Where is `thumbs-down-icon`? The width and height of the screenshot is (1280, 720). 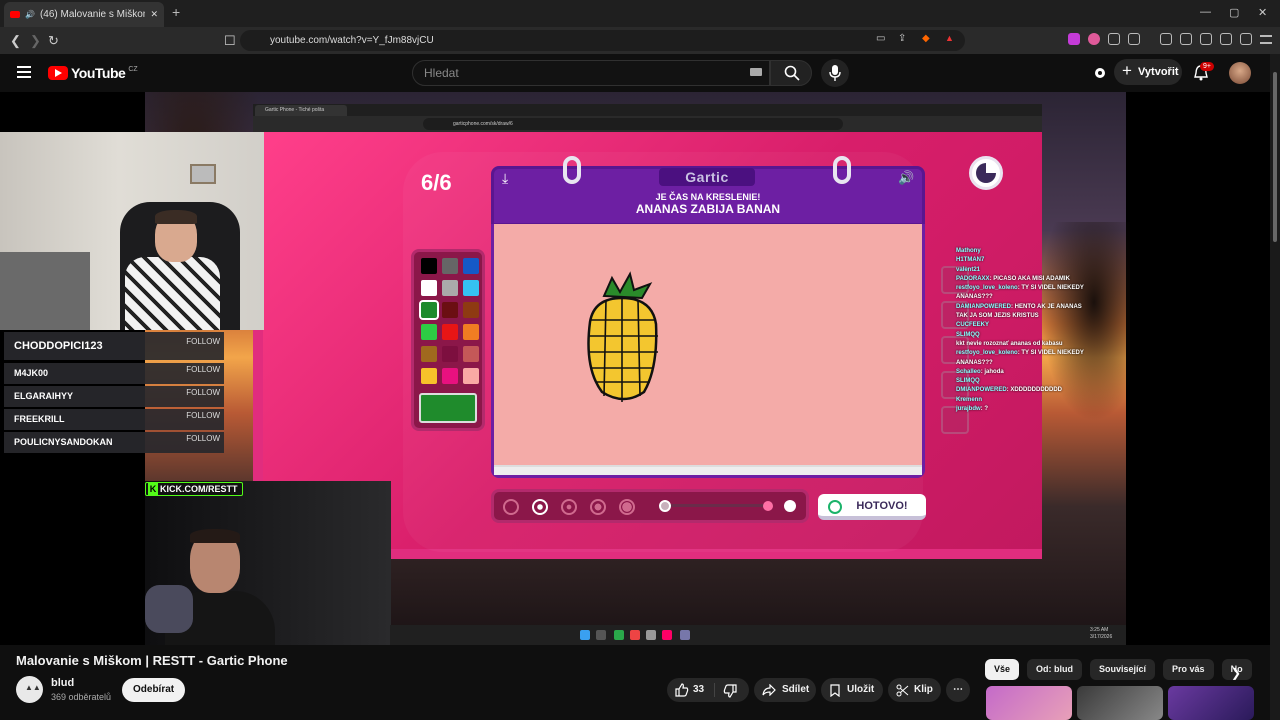
thumbs-down-icon is located at coordinates (730, 691).